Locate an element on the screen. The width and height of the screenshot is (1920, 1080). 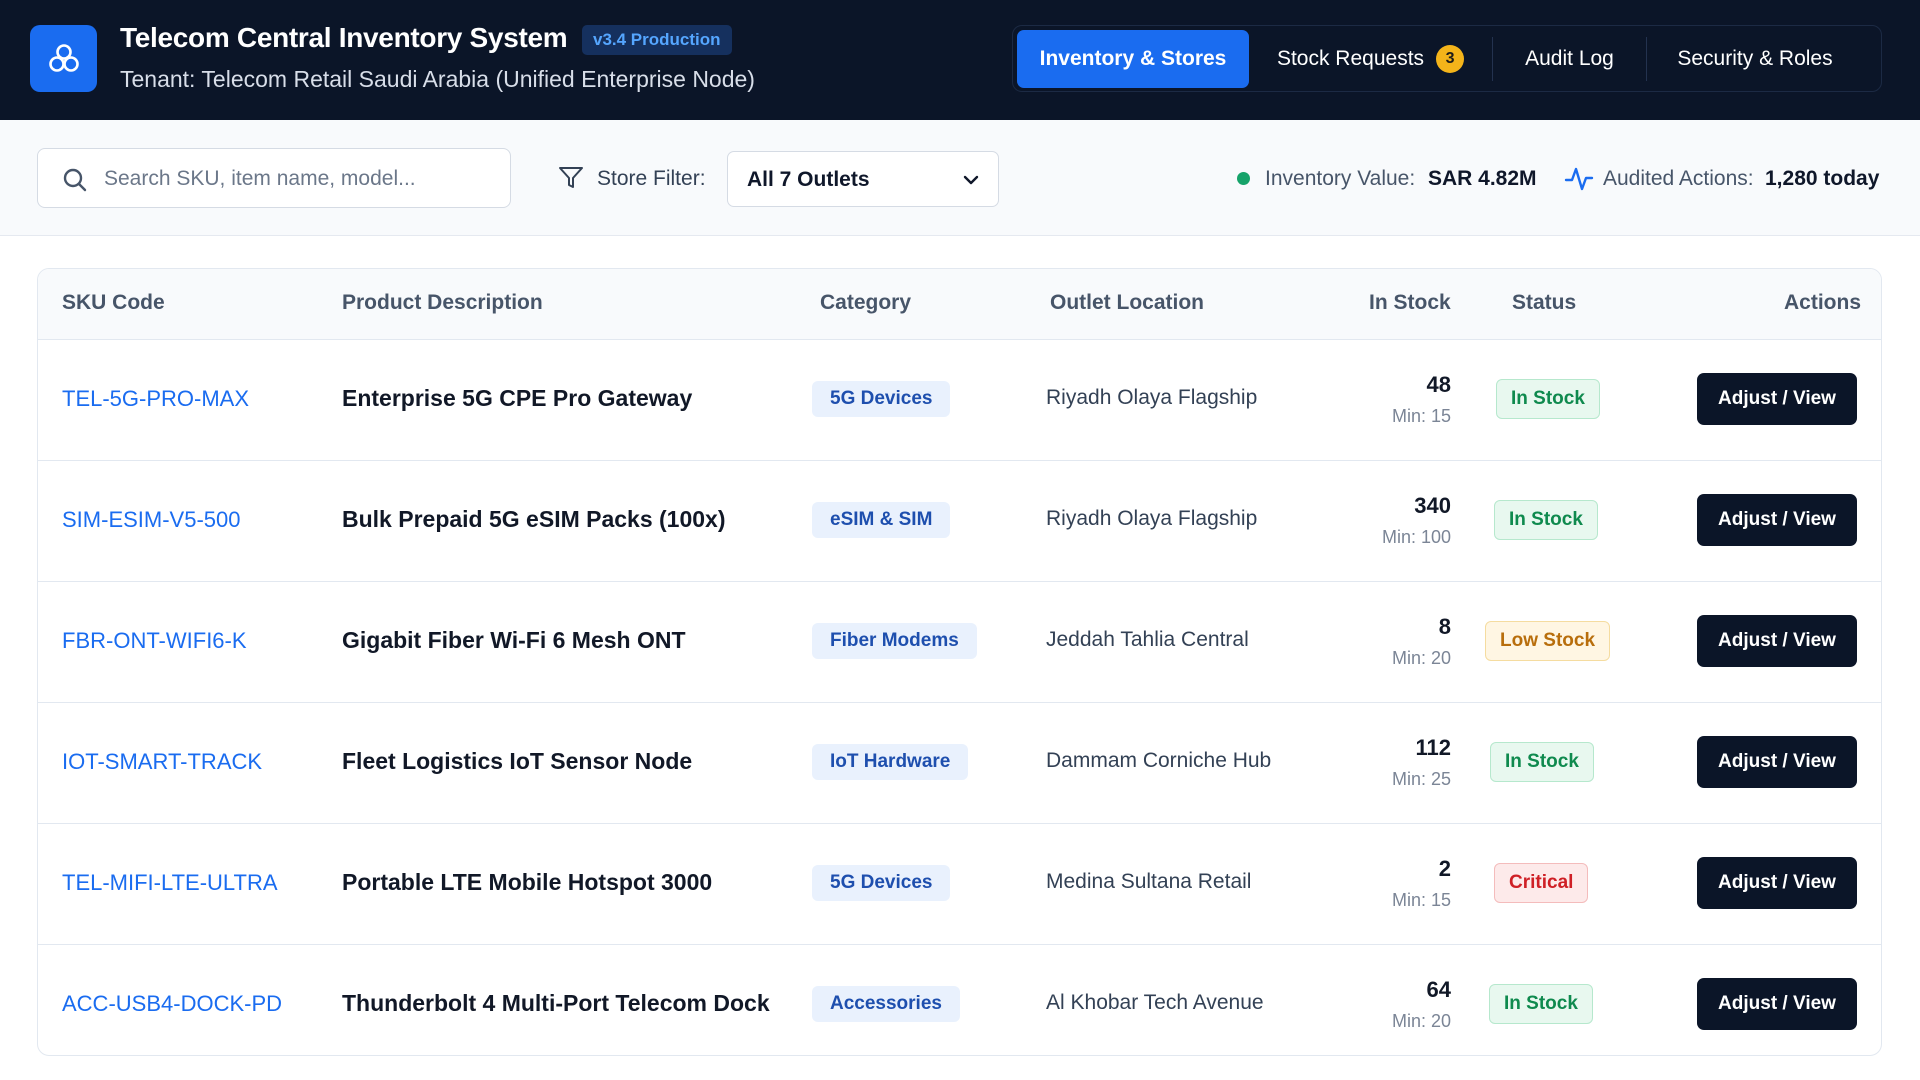
tab-label: Security & Roles is located at coordinates (1755, 58).